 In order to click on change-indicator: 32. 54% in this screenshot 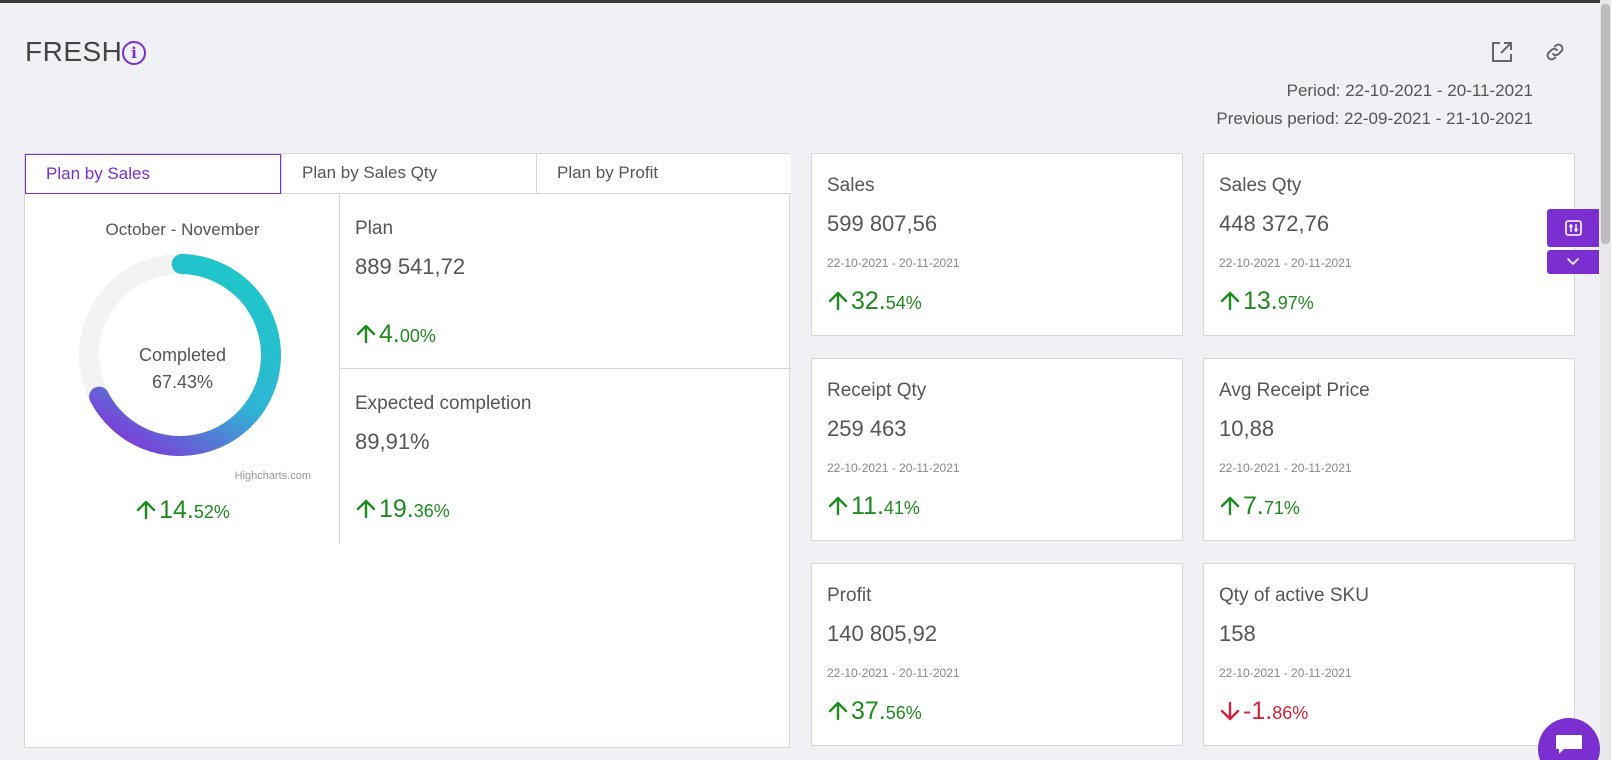, I will do `click(874, 301)`.